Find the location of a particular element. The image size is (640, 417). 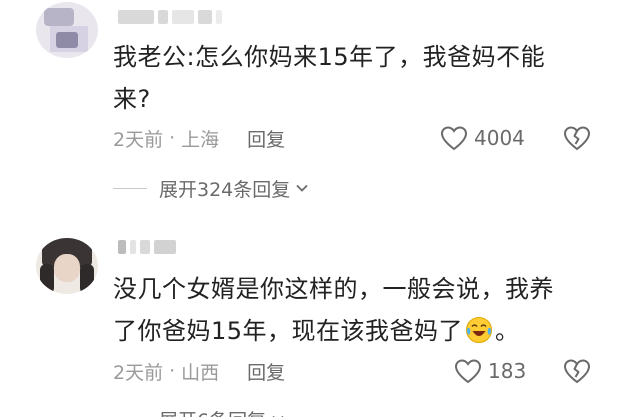

comment-meta: 2天前 · 上海 回复 is located at coordinates (199, 138).